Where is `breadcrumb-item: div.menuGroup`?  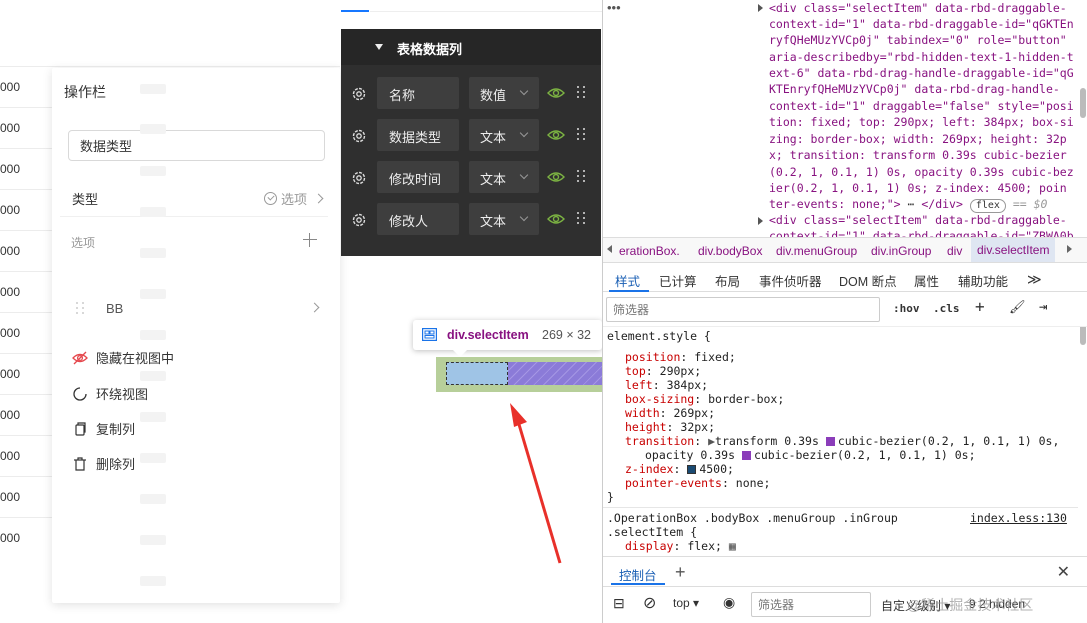
breadcrumb-item: div.menuGroup is located at coordinates (816, 251).